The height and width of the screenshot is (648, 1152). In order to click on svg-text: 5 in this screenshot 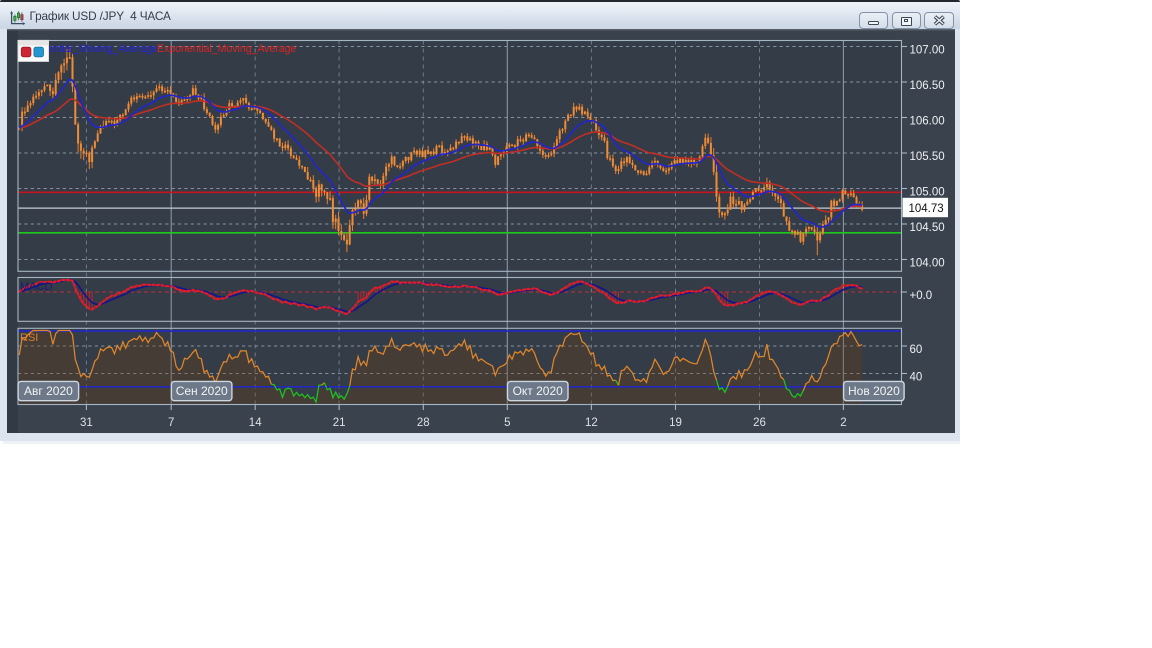, I will do `click(507, 423)`.